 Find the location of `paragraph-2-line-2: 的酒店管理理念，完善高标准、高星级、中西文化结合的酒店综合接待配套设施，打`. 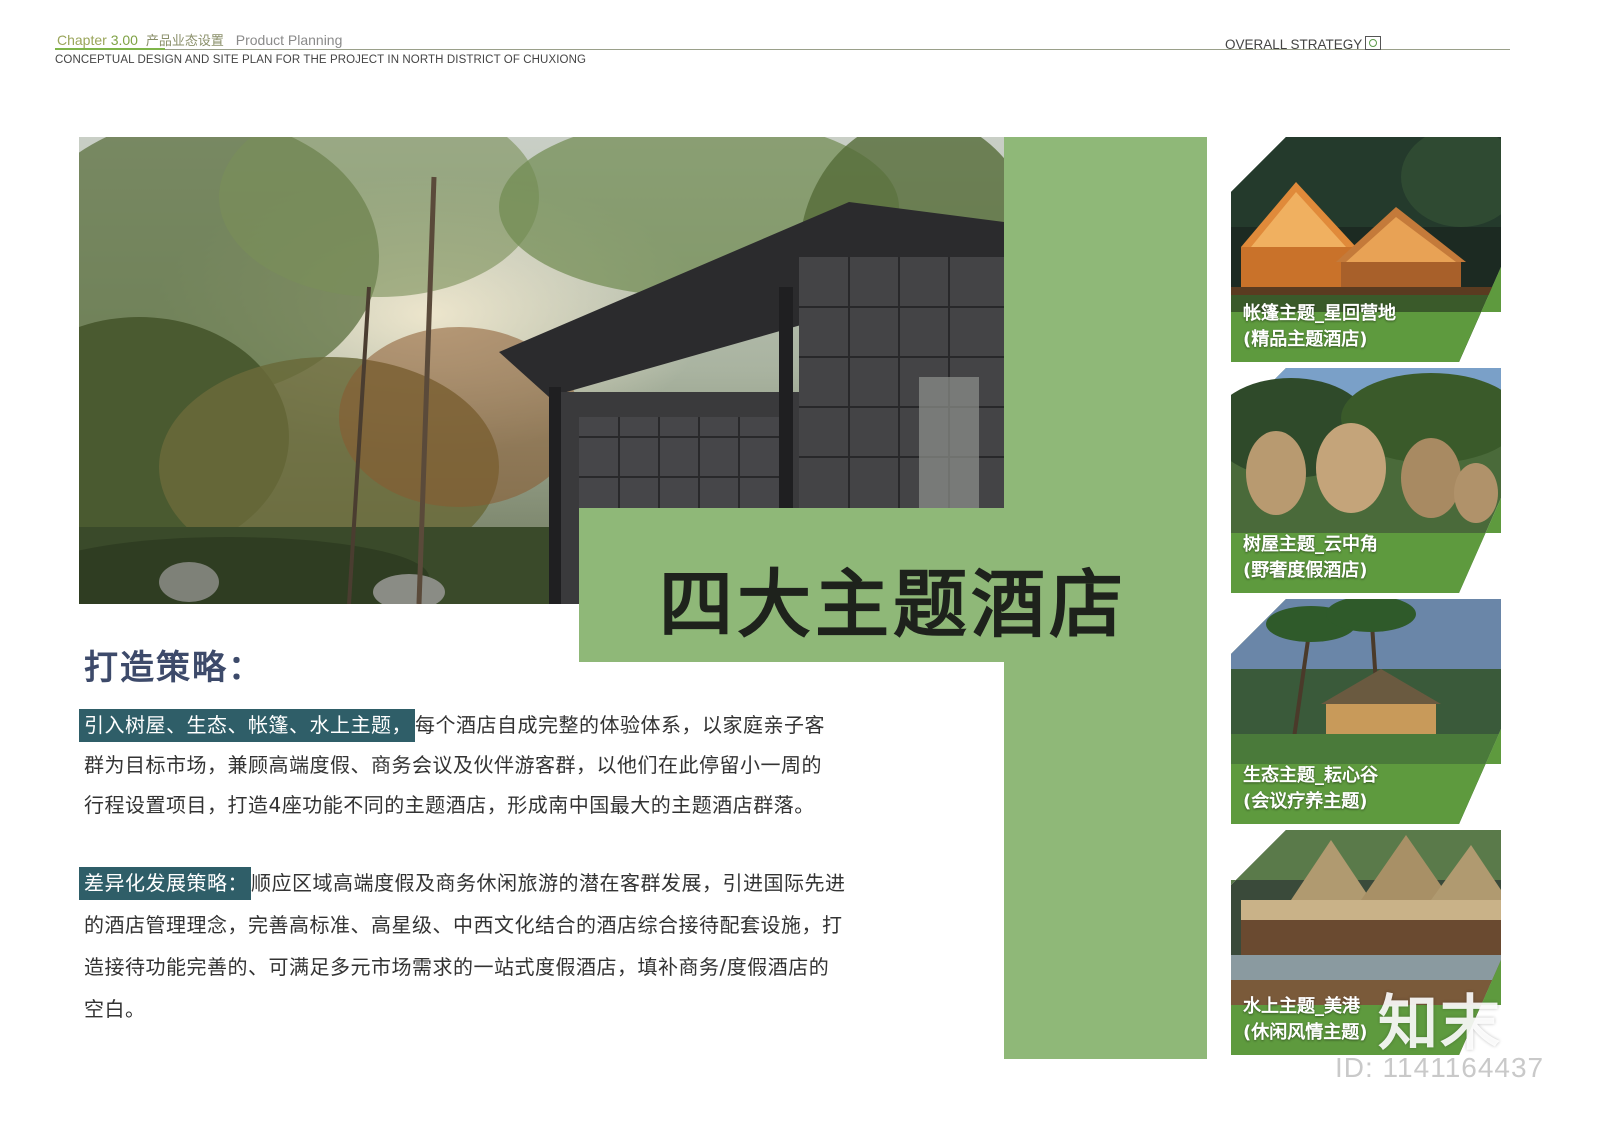

paragraph-2-line-2: 的酒店管理理念，完善高标准、高星级、中西文化结合的酒店综合接待配套设施，打 is located at coordinates (463, 925).